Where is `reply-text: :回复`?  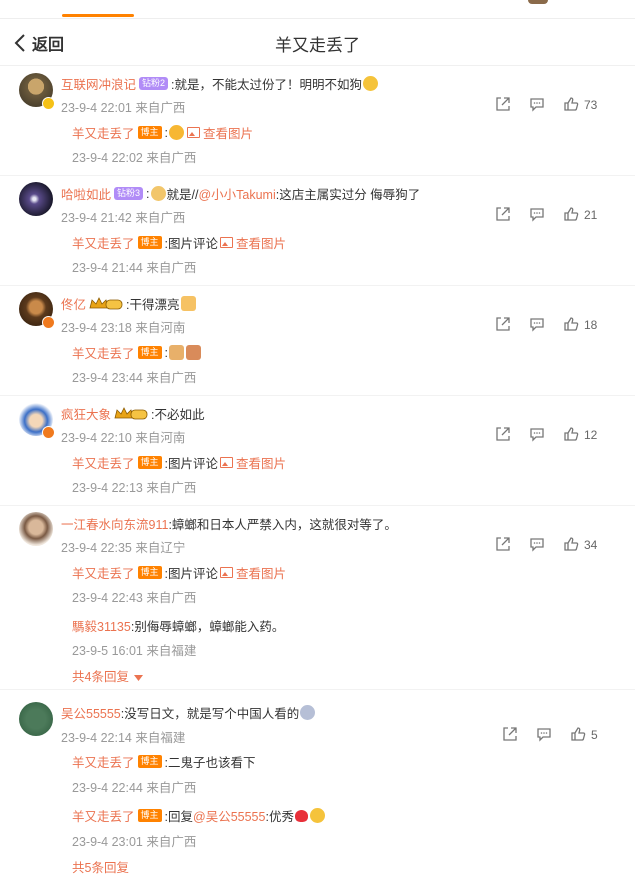 reply-text: :回复 is located at coordinates (179, 817).